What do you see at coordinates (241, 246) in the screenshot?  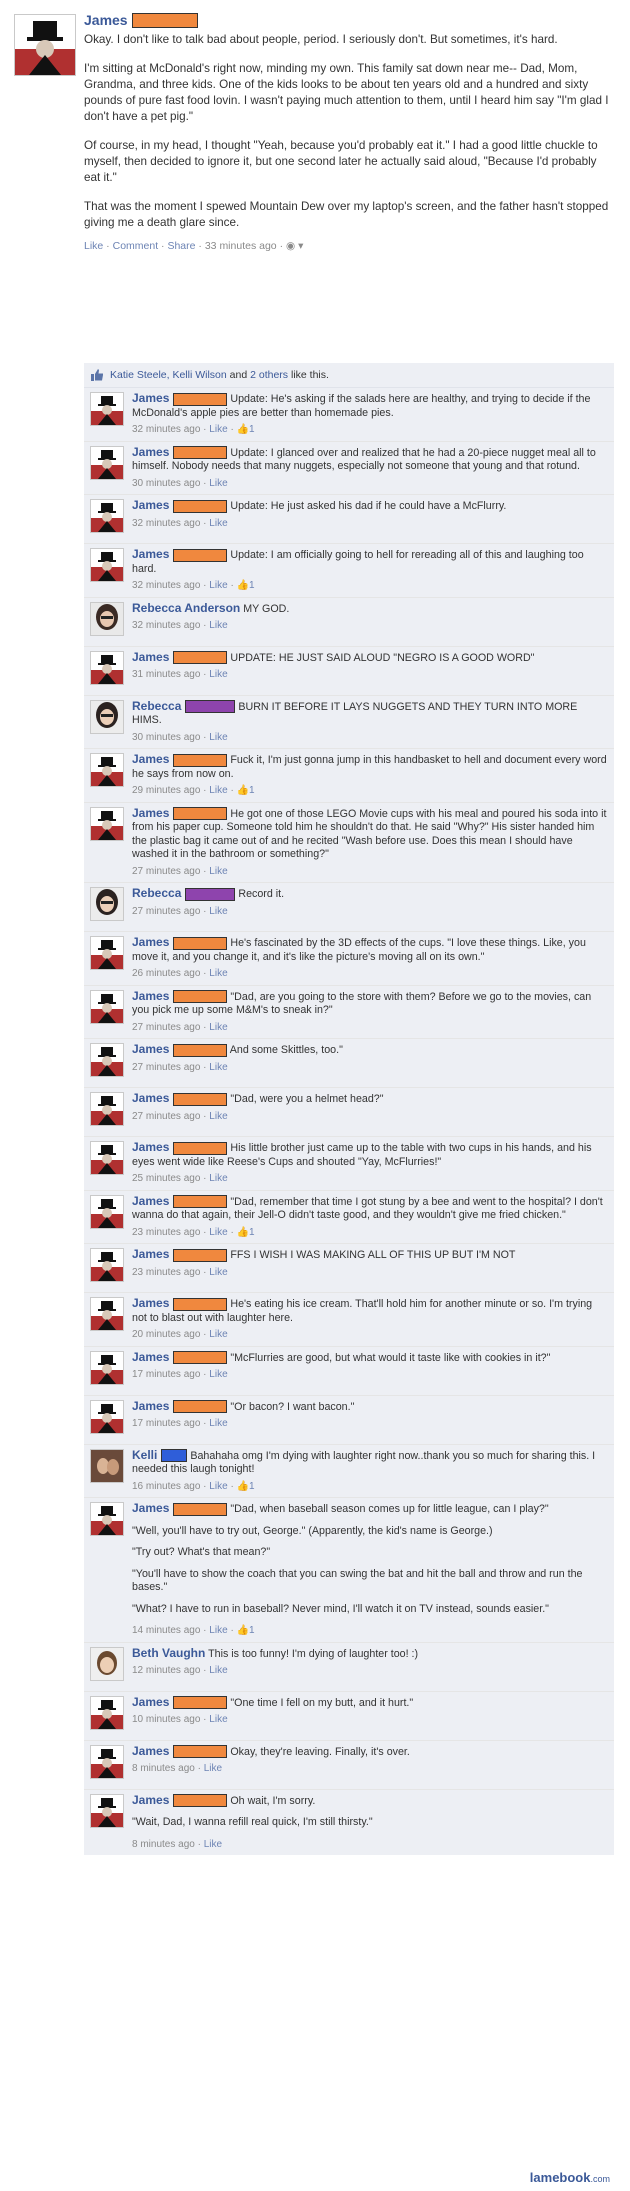 I see `post-timestamp: 33 minutes ago` at bounding box center [241, 246].